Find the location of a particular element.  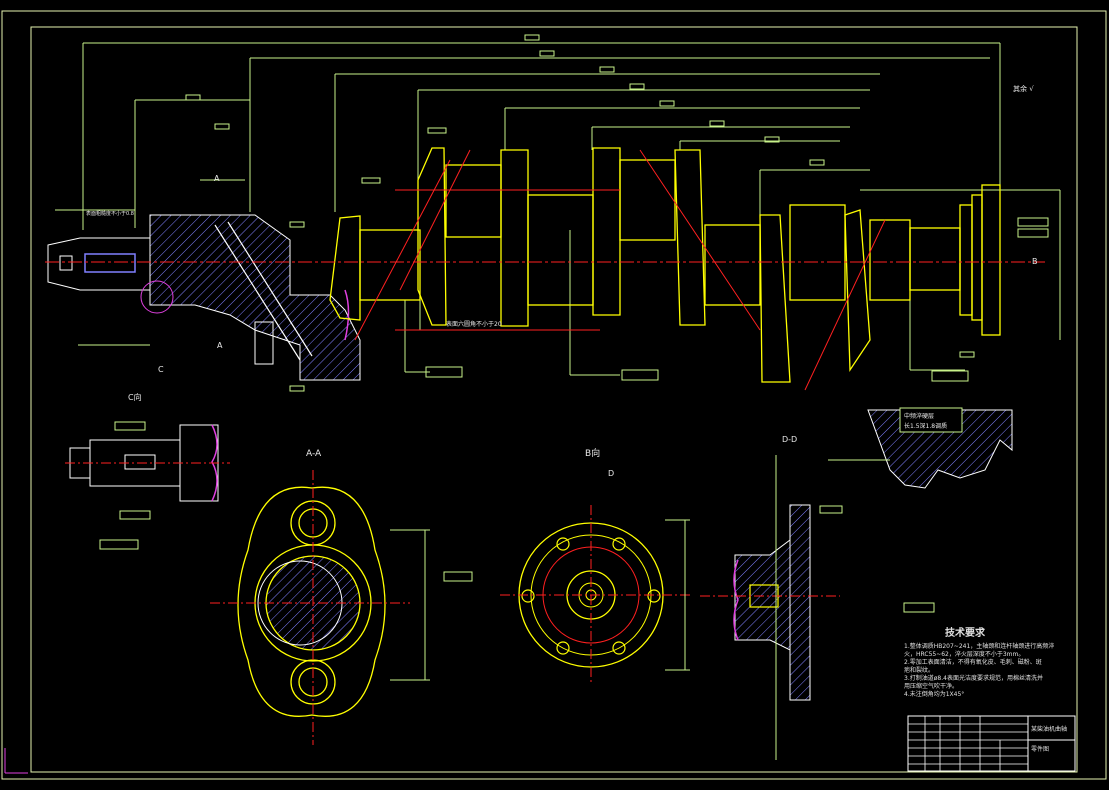

title-block: 某柴油机曲轴 零件图 is located at coordinates (991, 743).